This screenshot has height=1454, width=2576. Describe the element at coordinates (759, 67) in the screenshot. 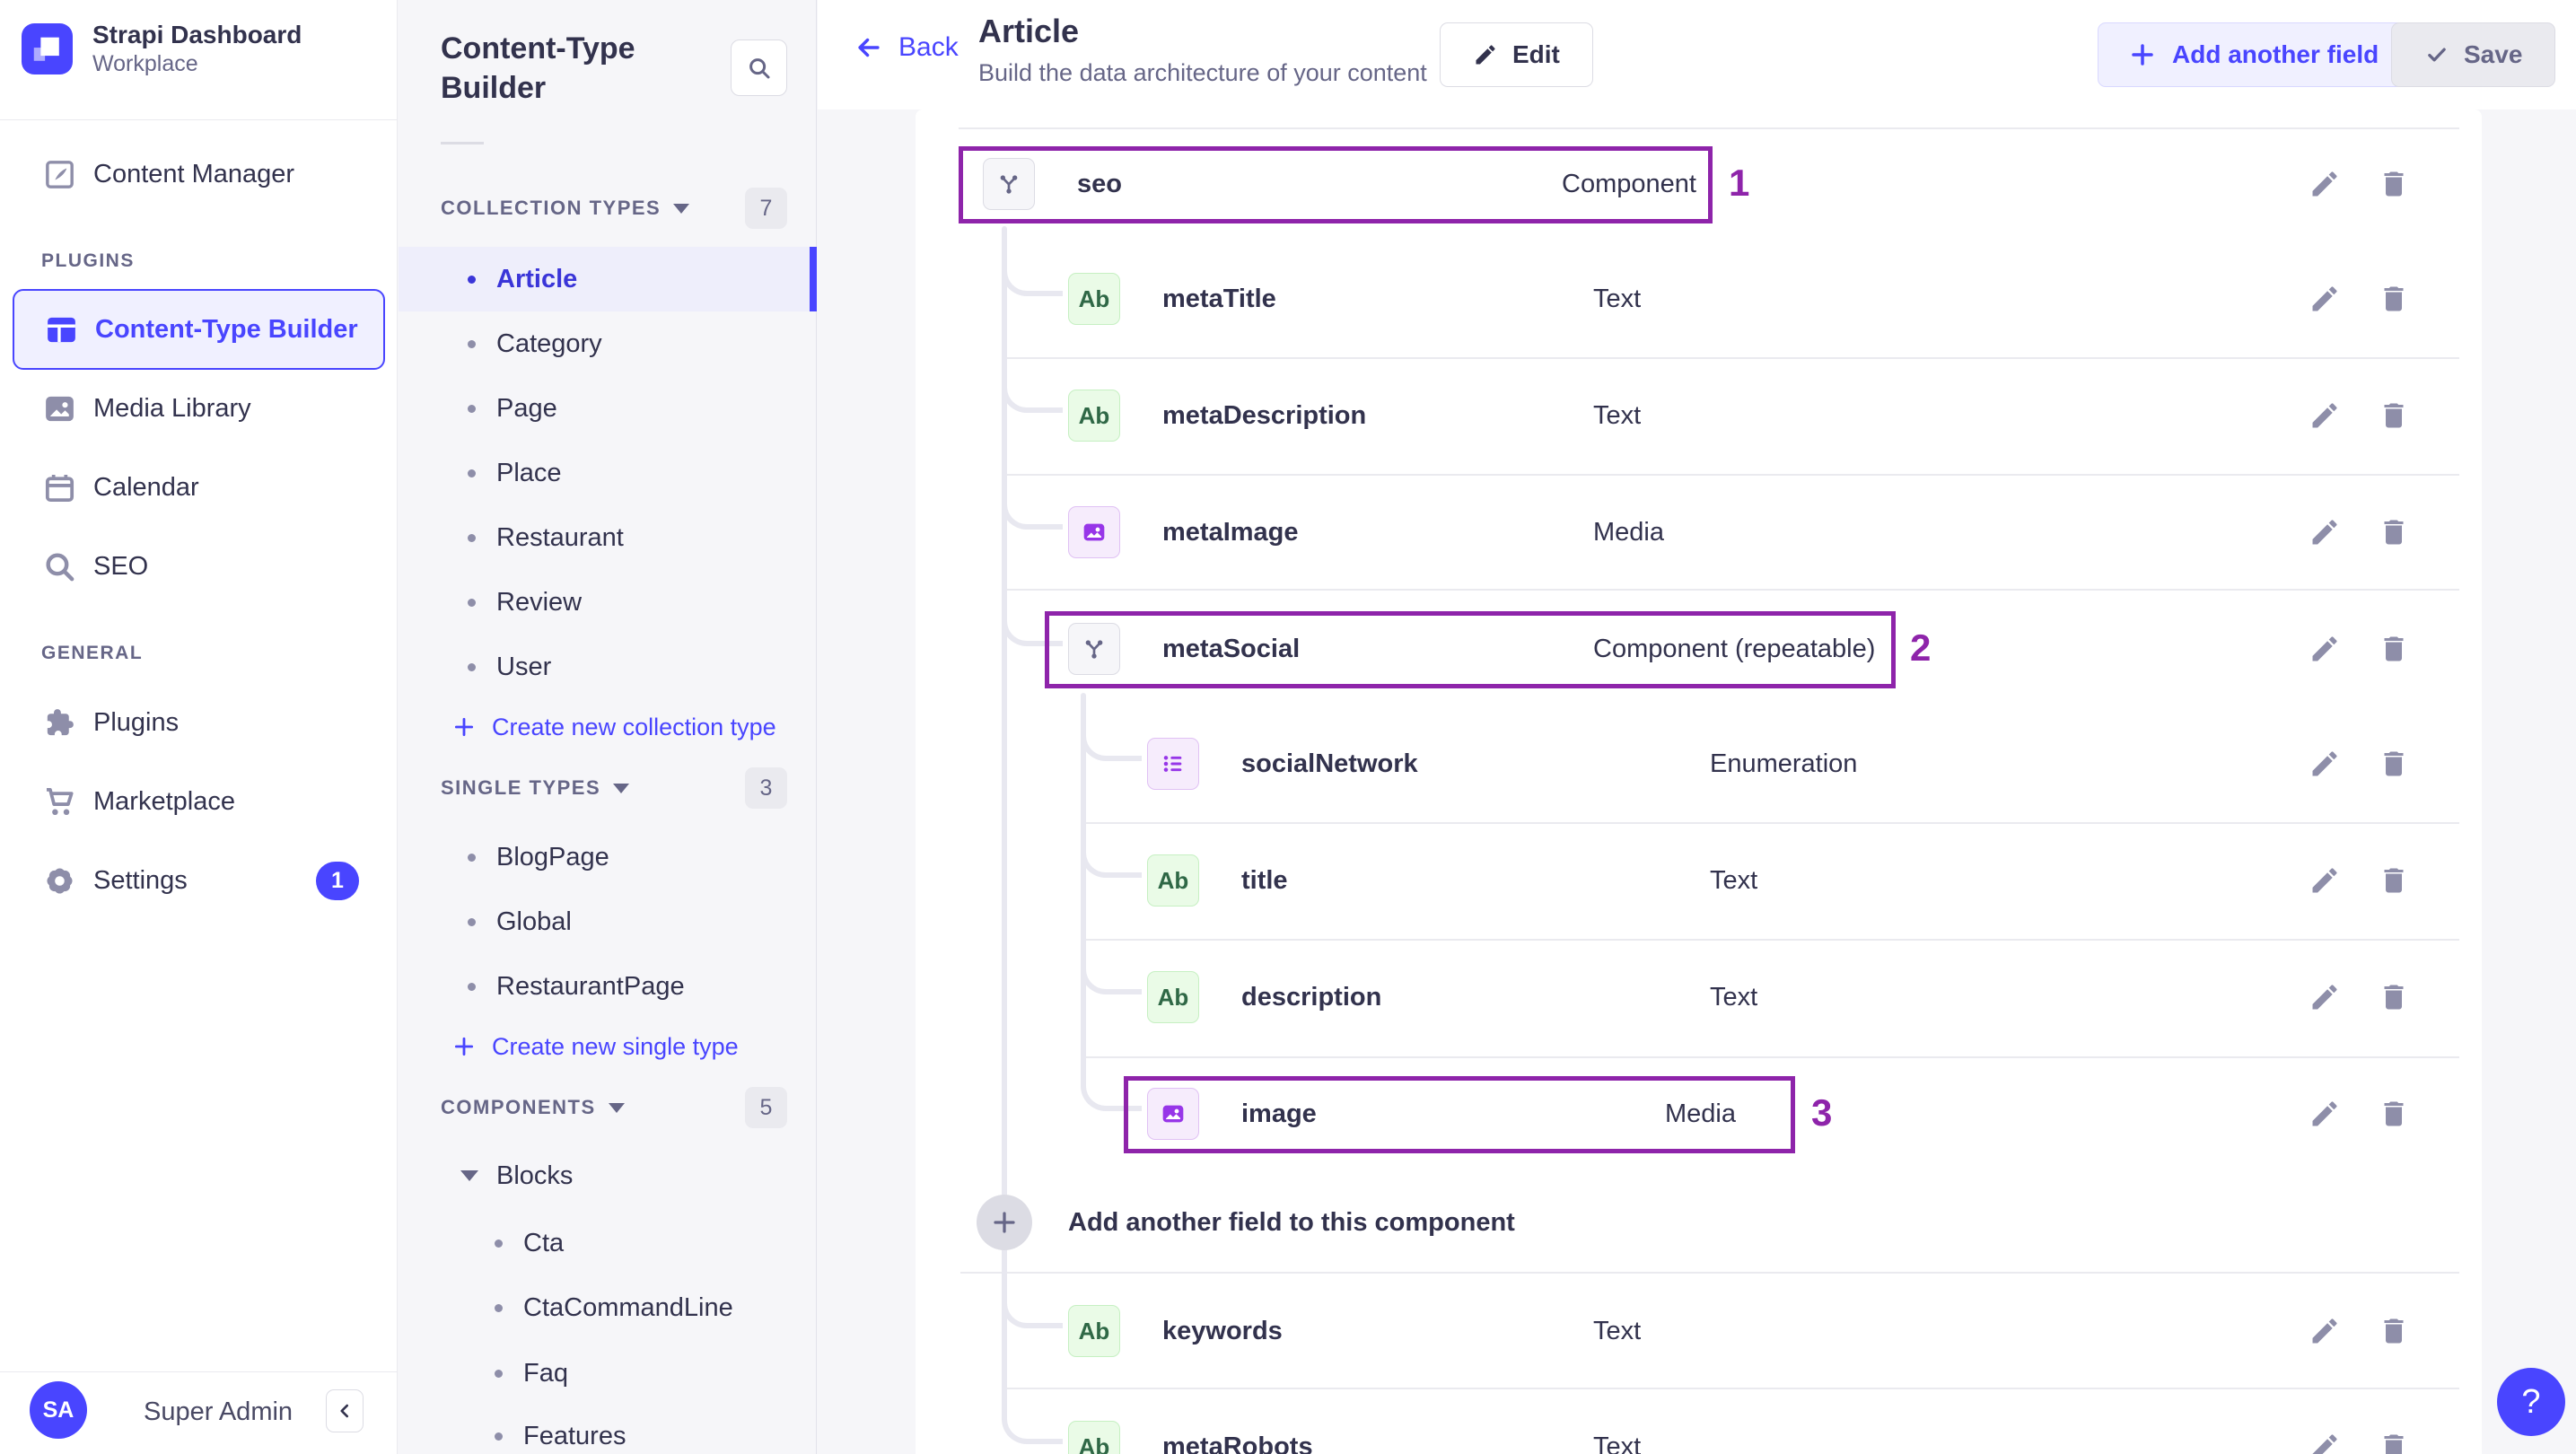

I see `search-button` at that location.